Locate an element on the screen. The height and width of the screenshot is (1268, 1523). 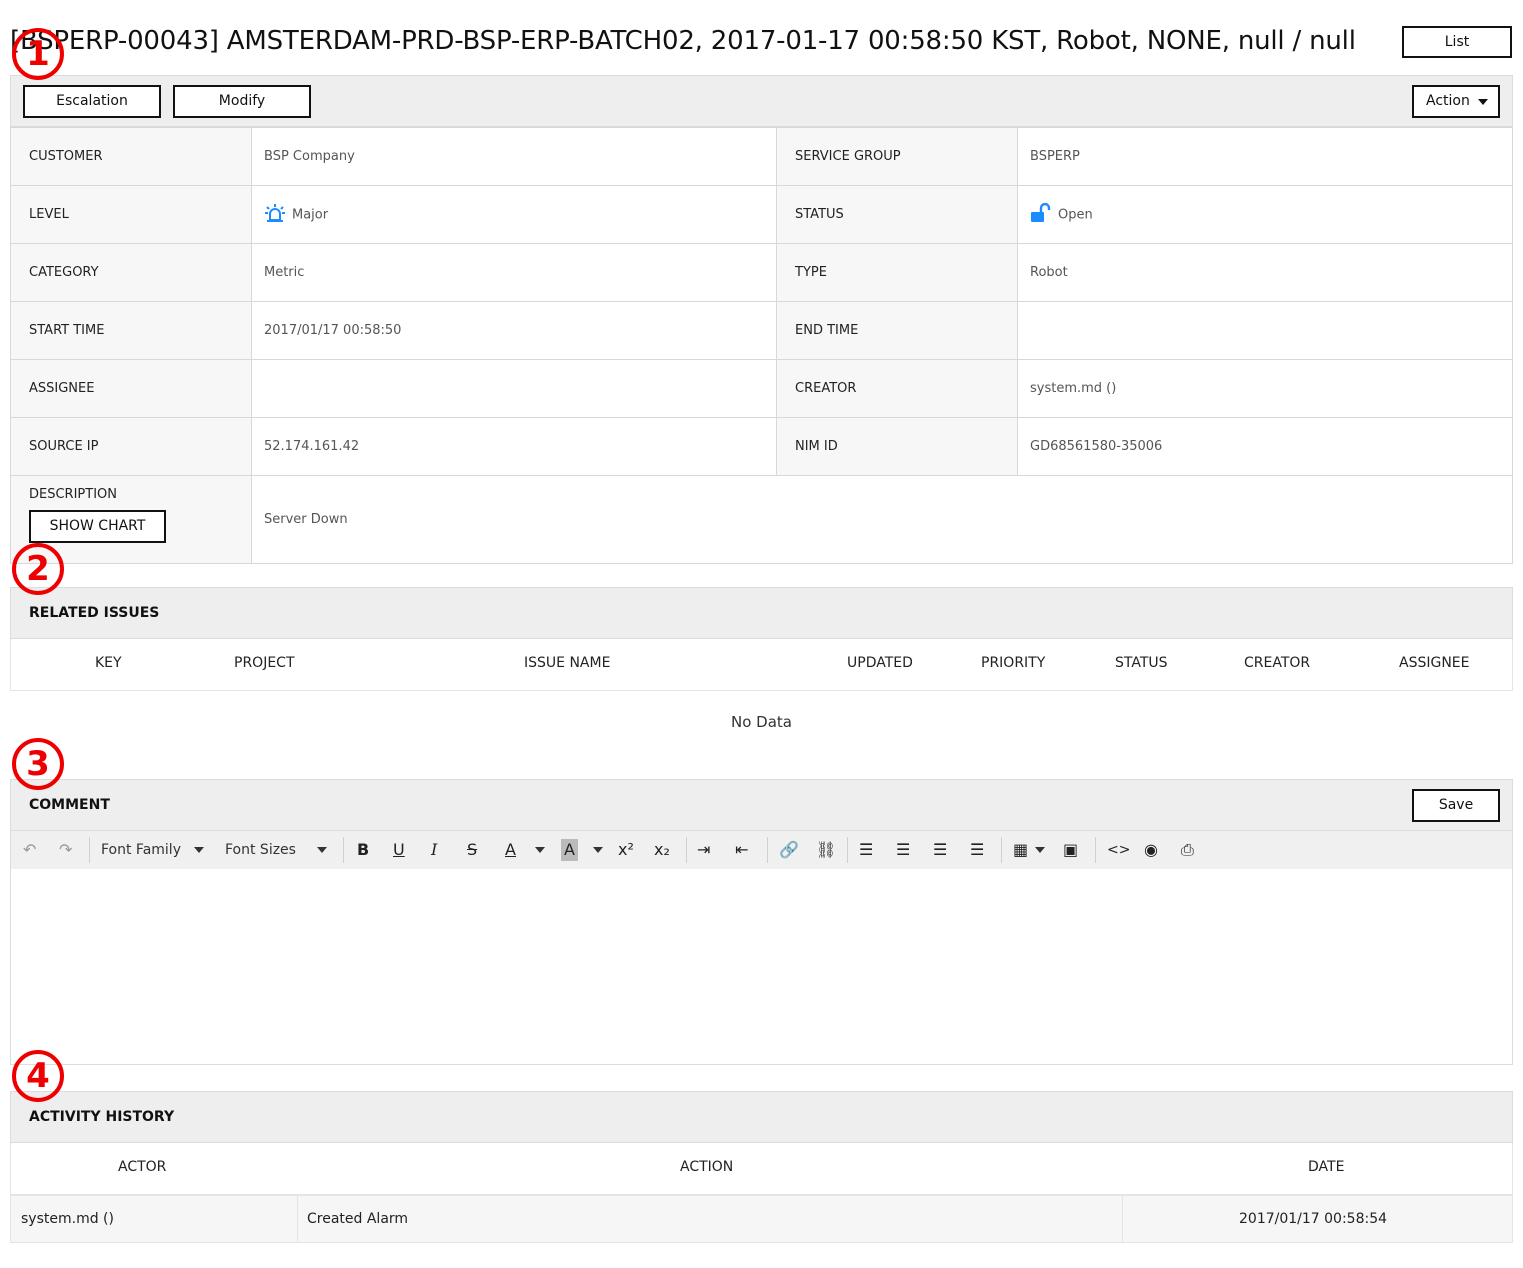
save-button: Save is located at coordinates (1456, 805).